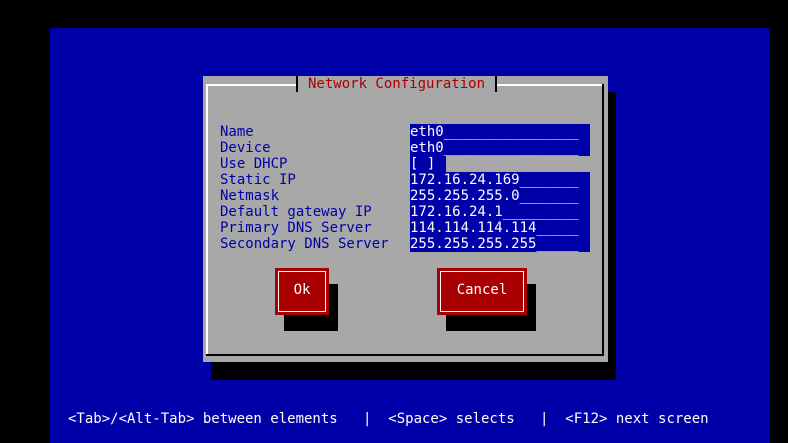 The width and height of the screenshot is (788, 443). I want to click on label-use-dhcp: Use DHCP, so click(254, 164).